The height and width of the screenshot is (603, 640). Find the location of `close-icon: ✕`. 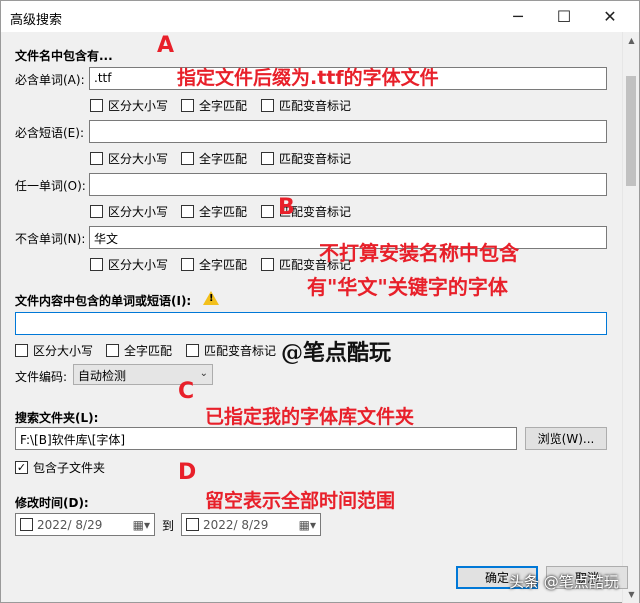

close-icon: ✕ is located at coordinates (610, 16).